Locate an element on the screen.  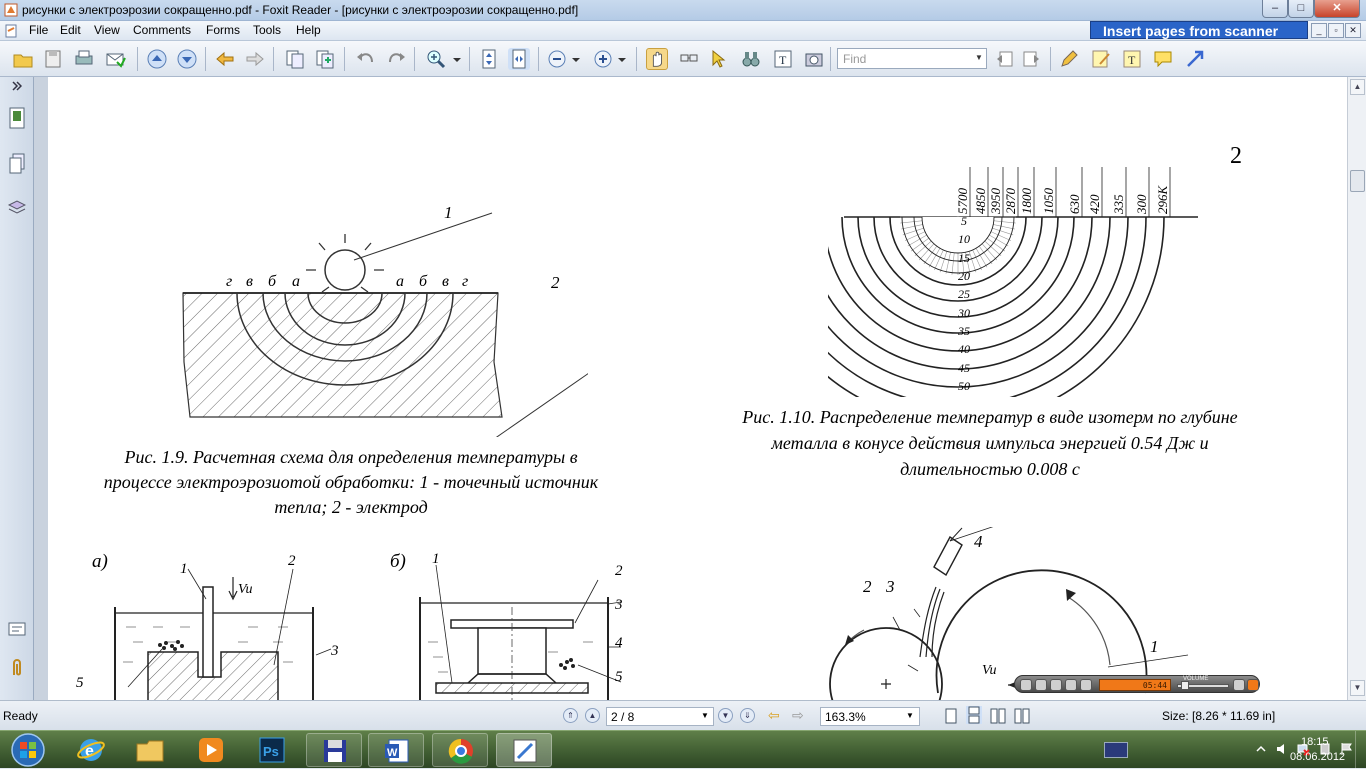
menu-file: File is located at coordinates (38, 30).